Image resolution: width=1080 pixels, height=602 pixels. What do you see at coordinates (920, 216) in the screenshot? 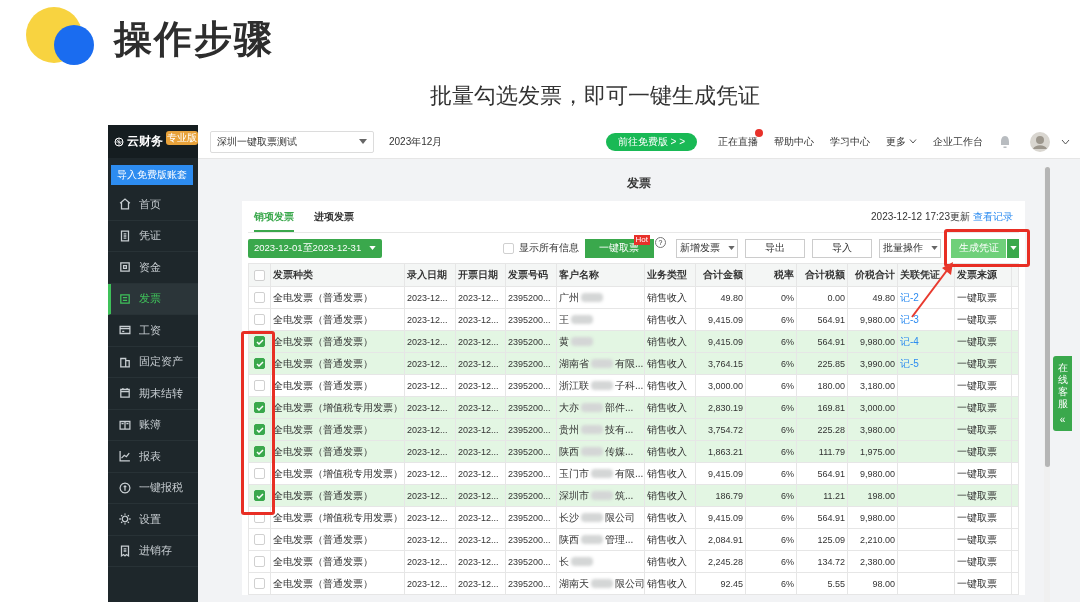
I see `update-time: 2023-12-12 17:23更新` at bounding box center [920, 216].